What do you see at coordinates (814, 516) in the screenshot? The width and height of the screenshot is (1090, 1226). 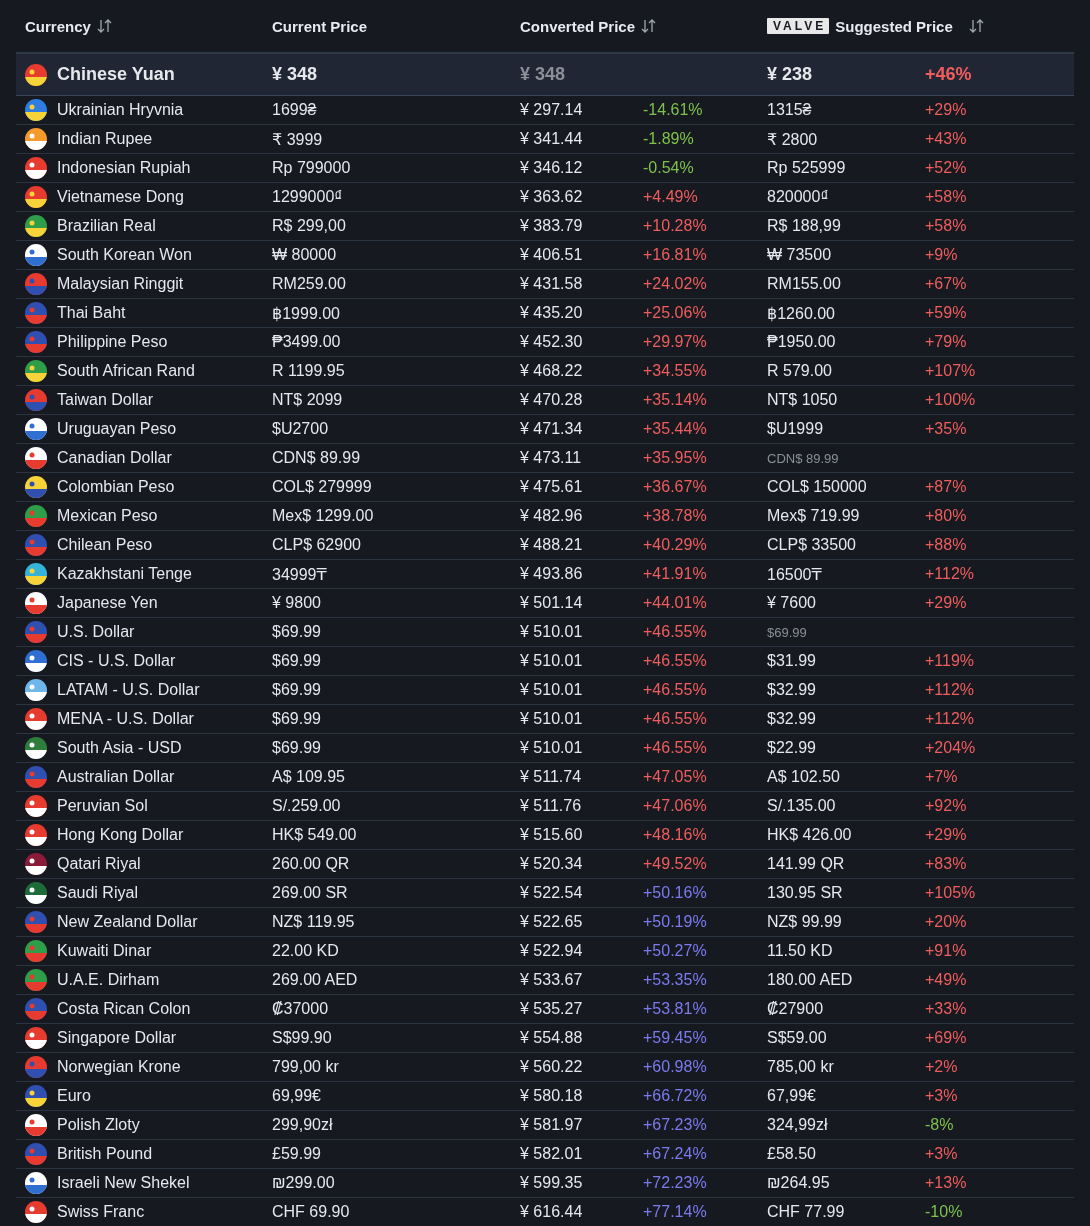 I see `suggested-price: Mex$ 719.99` at bounding box center [814, 516].